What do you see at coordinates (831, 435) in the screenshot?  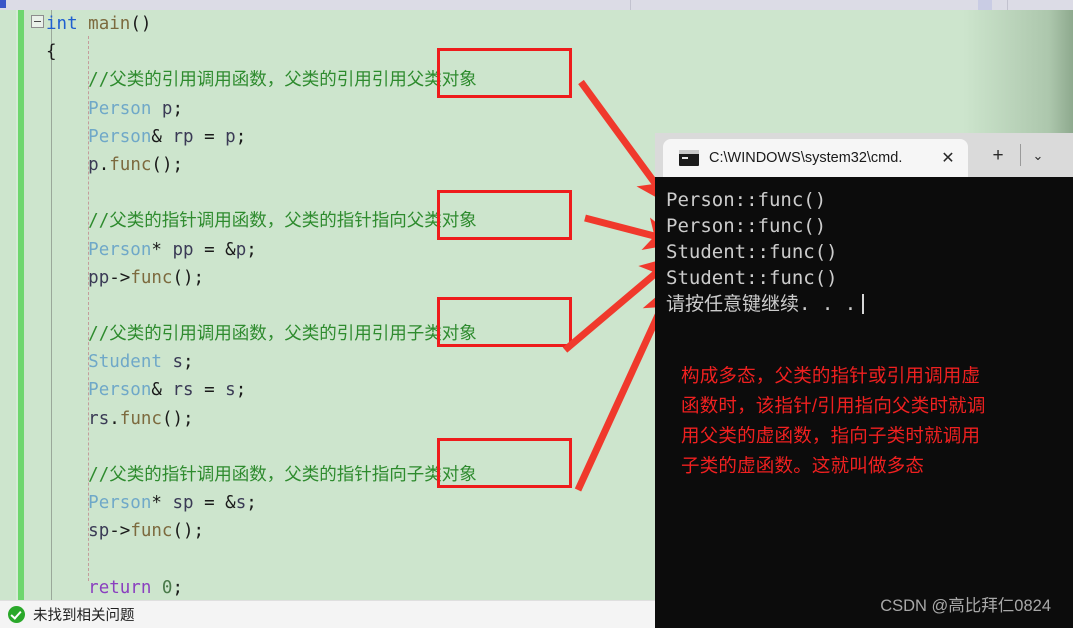 I see `console-note-line: 用父类的虚函数，指向子类时就调用` at bounding box center [831, 435].